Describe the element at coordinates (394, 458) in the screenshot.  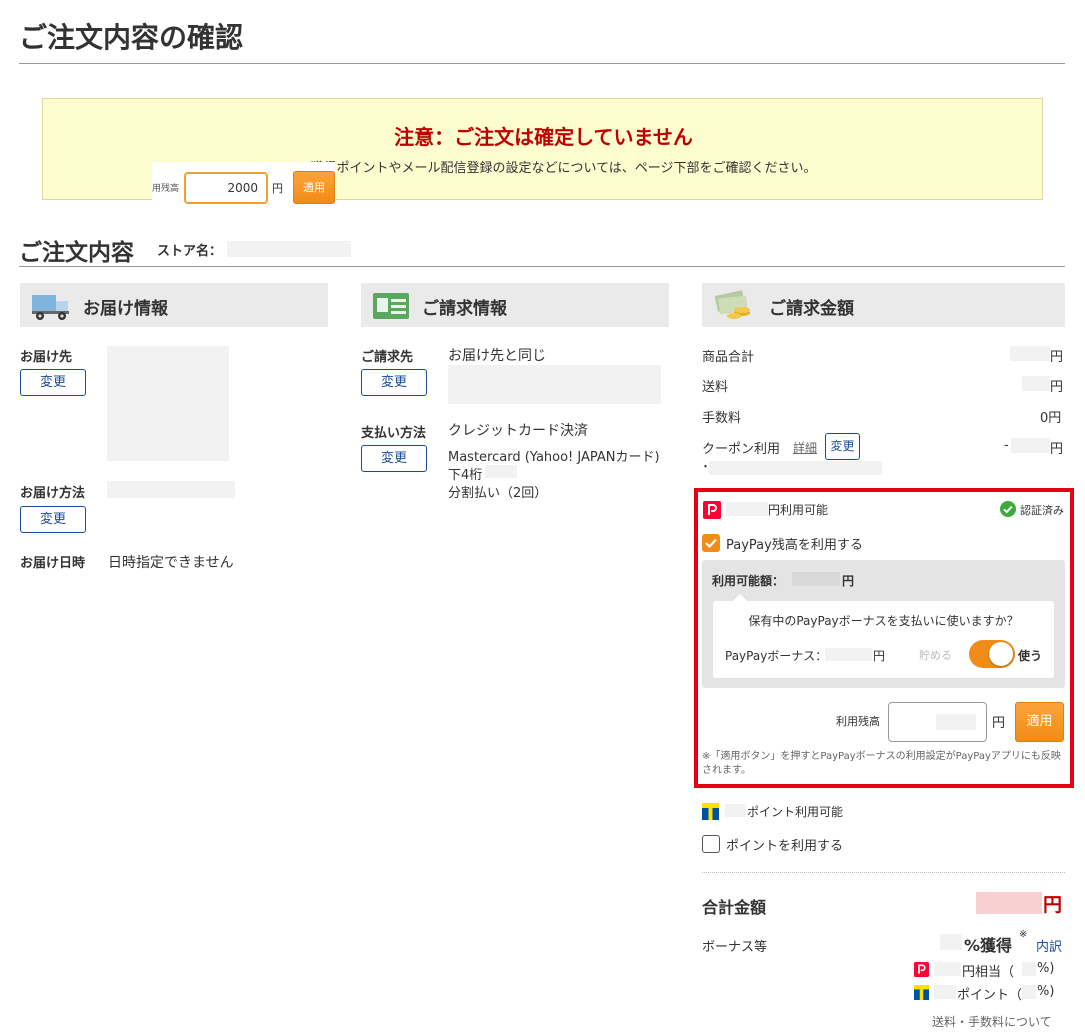
I see `payment-method-change-button: 変更` at that location.